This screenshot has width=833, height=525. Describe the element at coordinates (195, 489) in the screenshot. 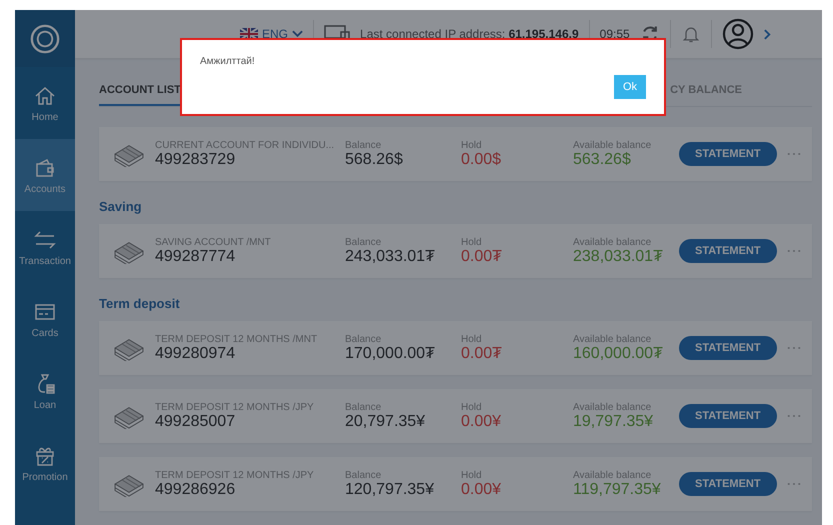

I see `account-number: 499286926` at that location.